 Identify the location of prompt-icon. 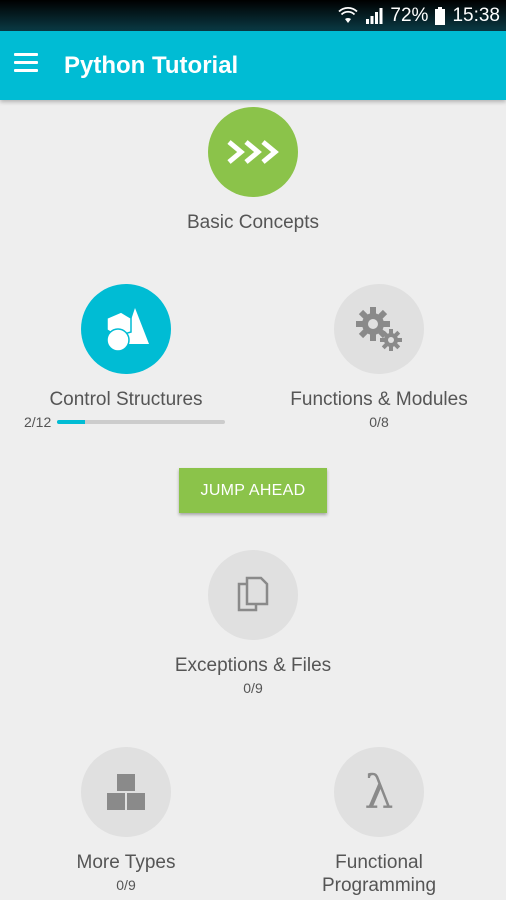
(253, 152).